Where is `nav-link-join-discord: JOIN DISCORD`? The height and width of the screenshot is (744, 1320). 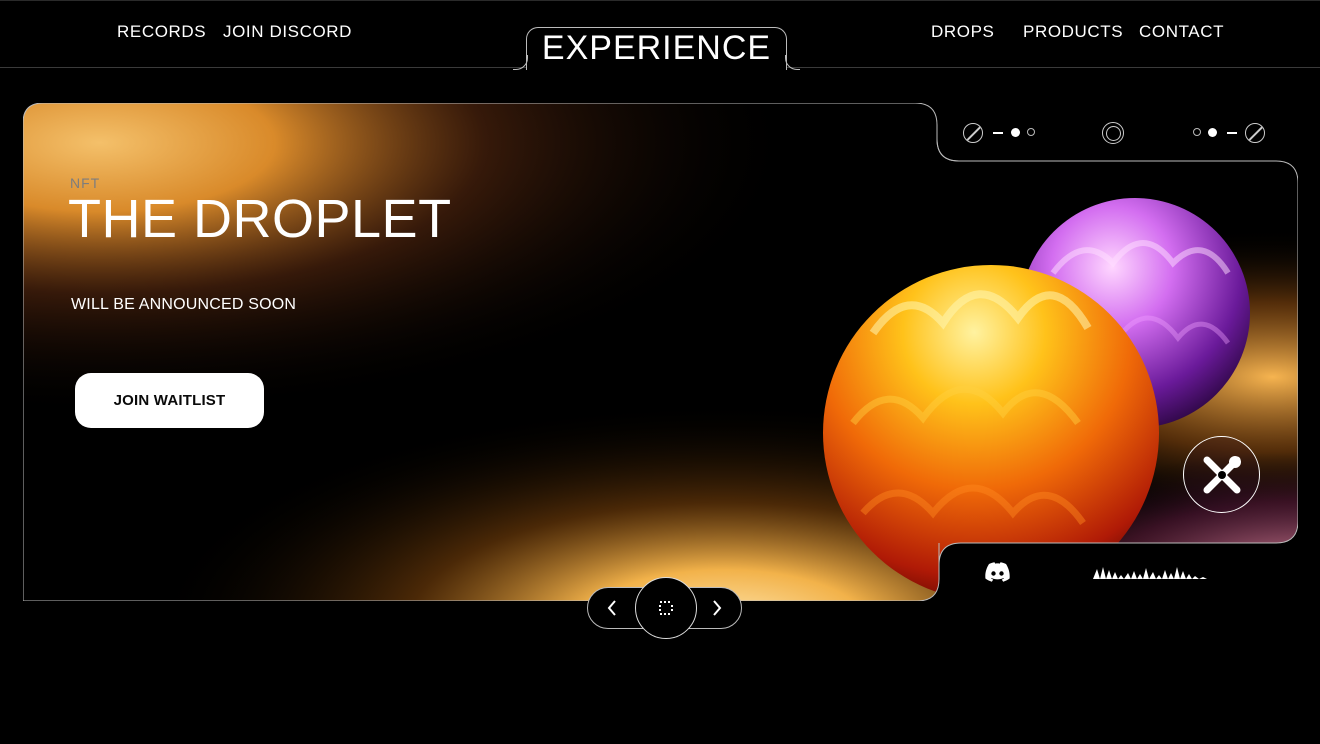
nav-link-join-discord: JOIN DISCORD is located at coordinates (287, 32).